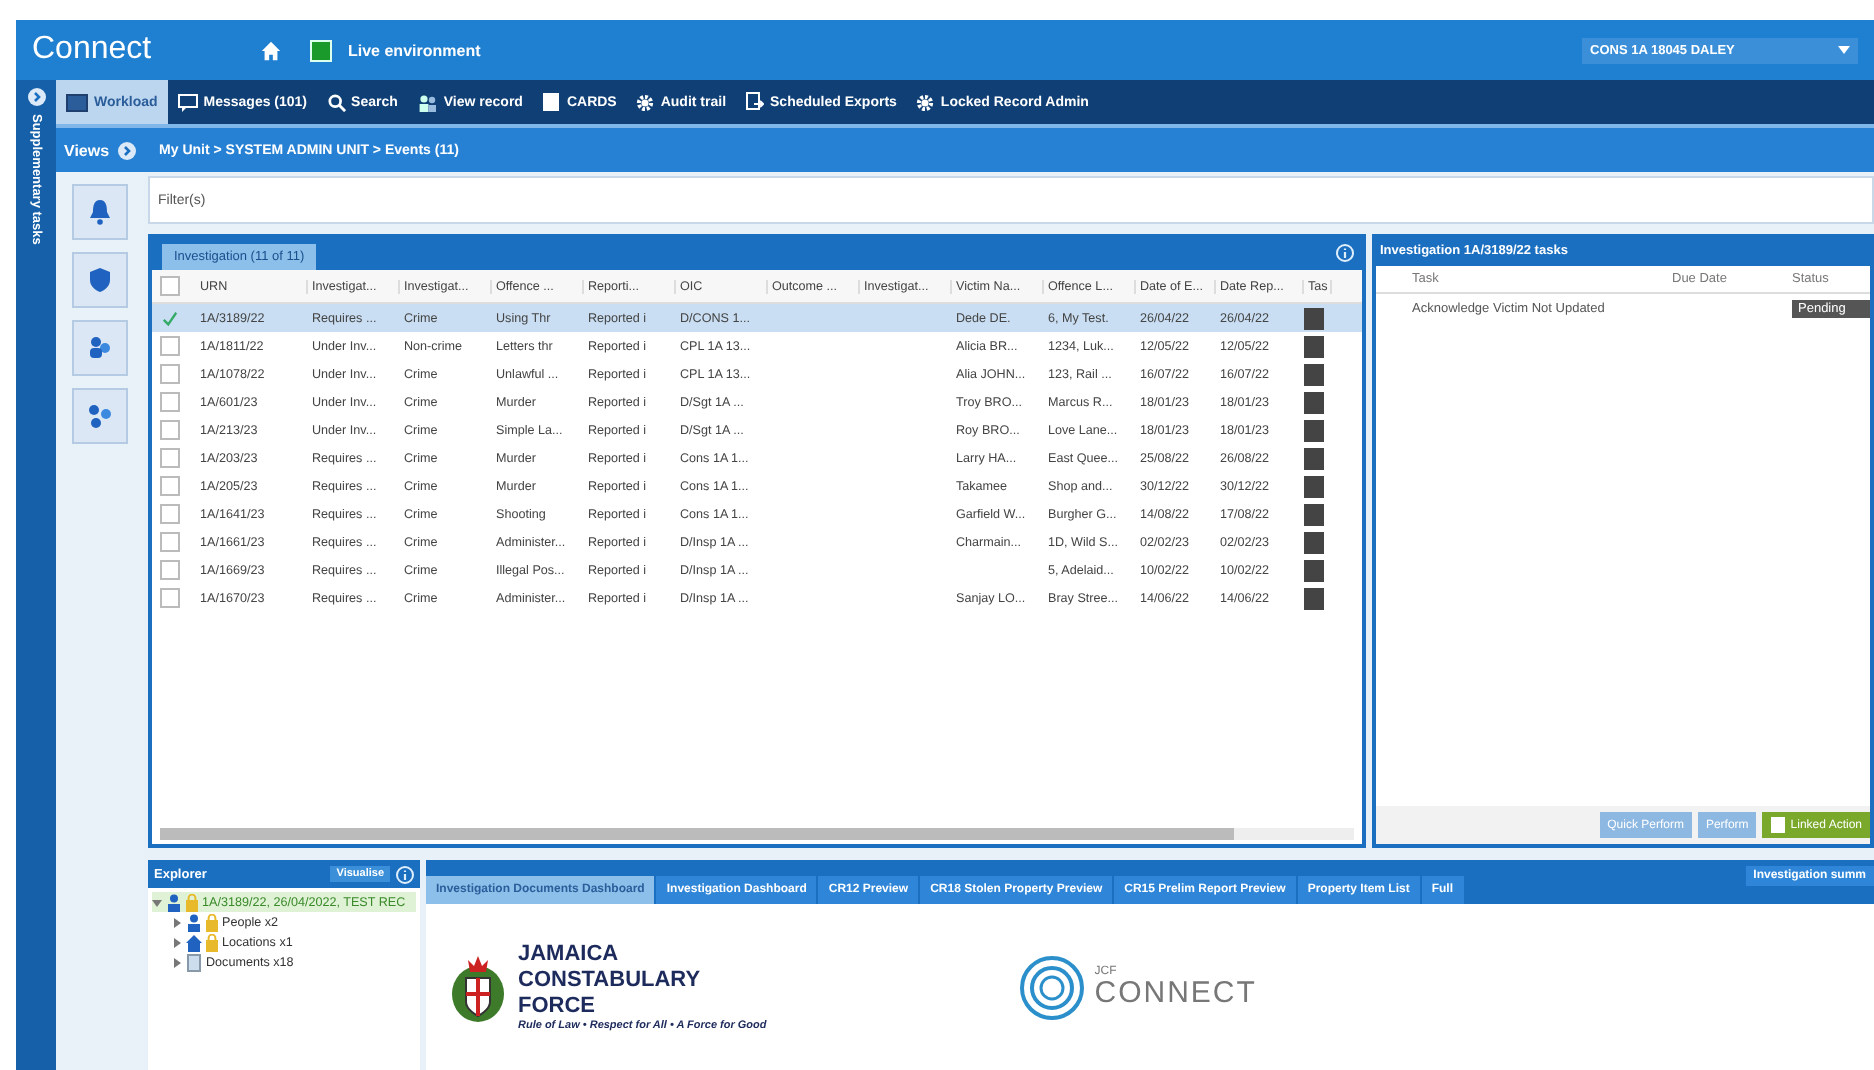 The width and height of the screenshot is (1874, 1070). What do you see at coordinates (757, 834) in the screenshot?
I see `horizontal-scrollbar` at bounding box center [757, 834].